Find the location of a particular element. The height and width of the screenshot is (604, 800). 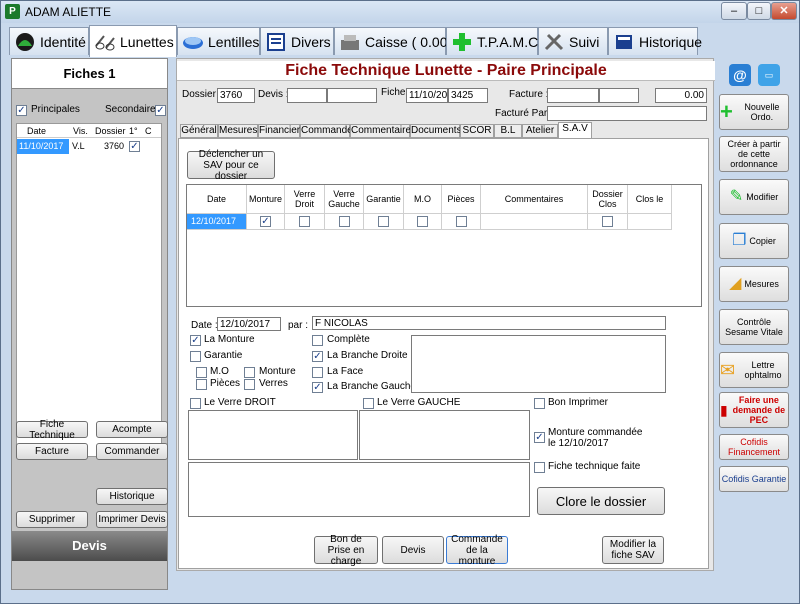

garantie-label: Garantie is located at coordinates (223, 355).